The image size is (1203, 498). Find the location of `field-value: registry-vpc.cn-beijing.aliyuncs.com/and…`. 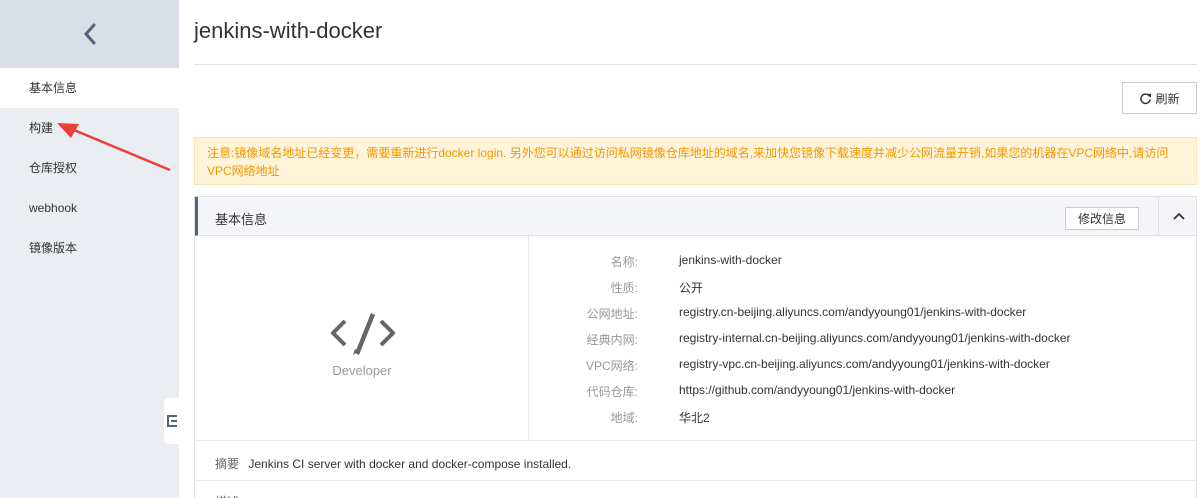

field-value: registry-vpc.cn-beijing.aliyuncs.com/and… is located at coordinates (864, 364).